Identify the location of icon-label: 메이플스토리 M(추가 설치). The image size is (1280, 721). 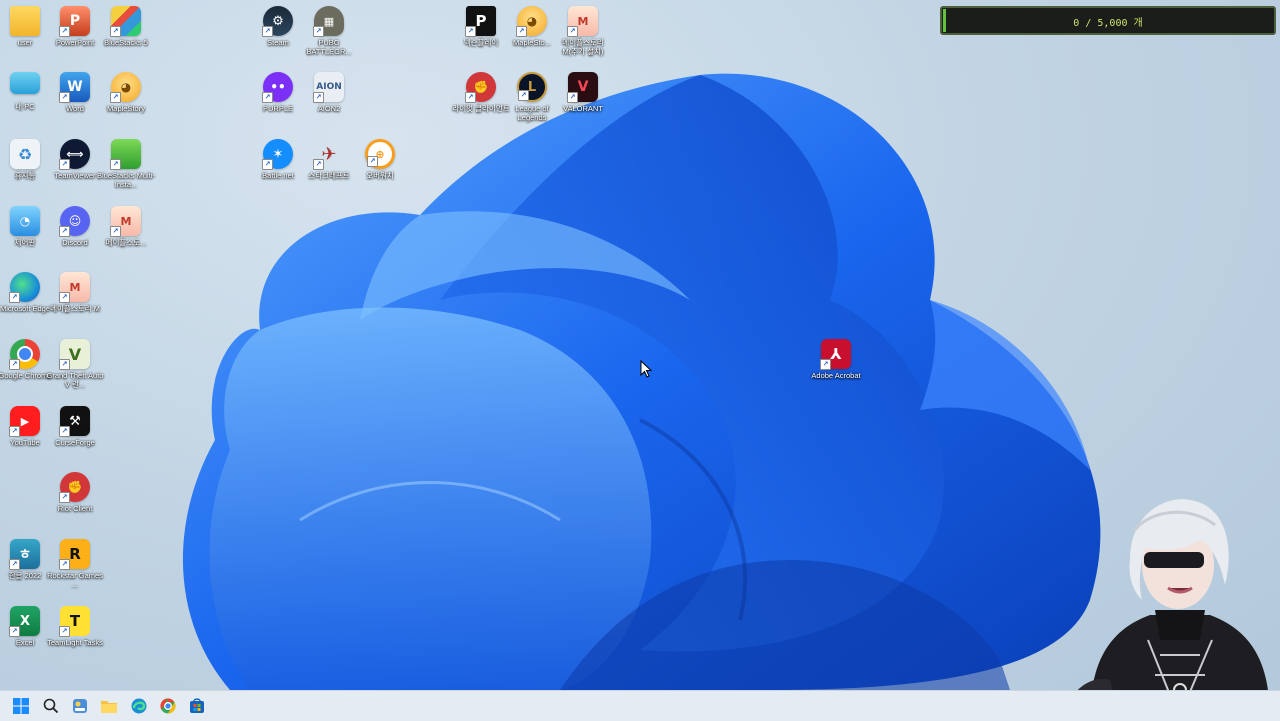
(583, 47).